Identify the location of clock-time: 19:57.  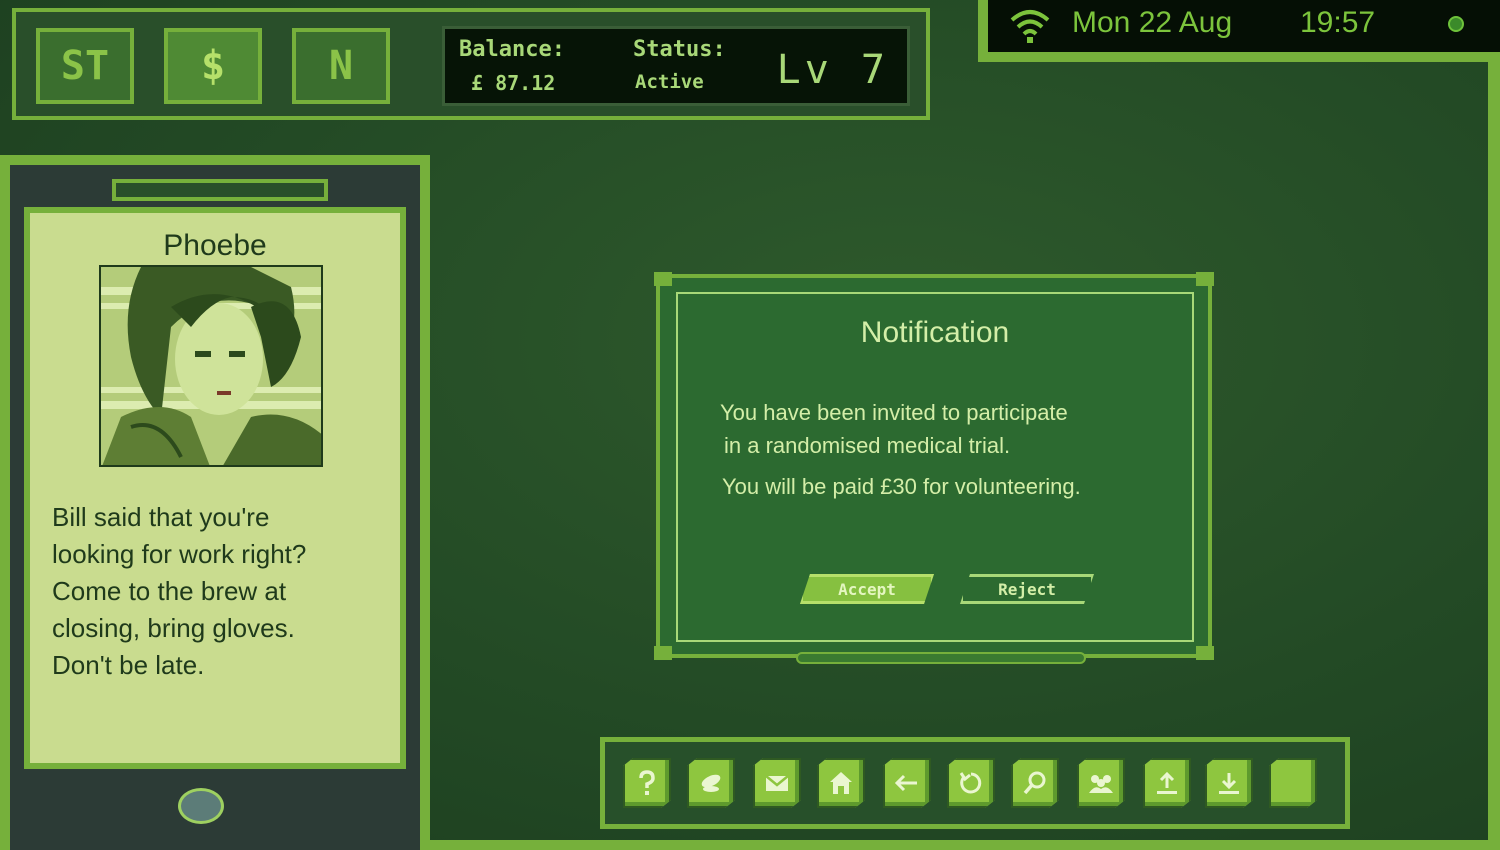
(1338, 22).